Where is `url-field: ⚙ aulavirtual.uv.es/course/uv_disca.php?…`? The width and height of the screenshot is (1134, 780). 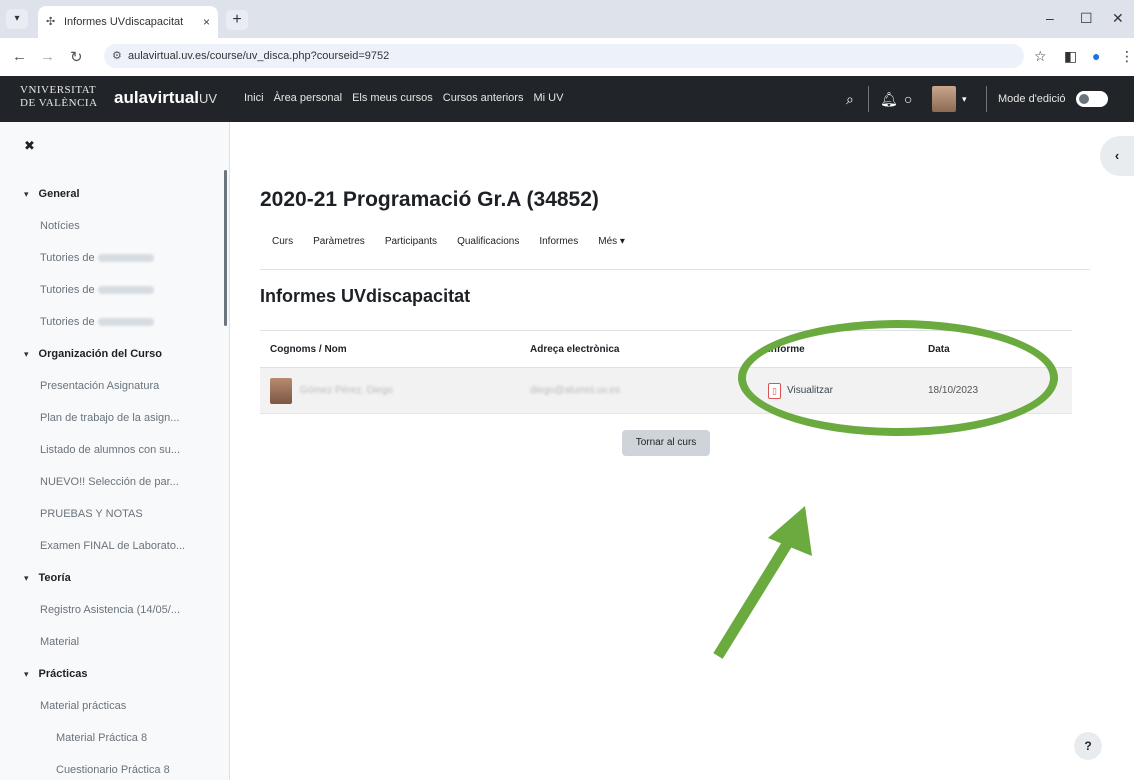 url-field: ⚙ aulavirtual.uv.es/course/uv_disca.php?… is located at coordinates (564, 56).